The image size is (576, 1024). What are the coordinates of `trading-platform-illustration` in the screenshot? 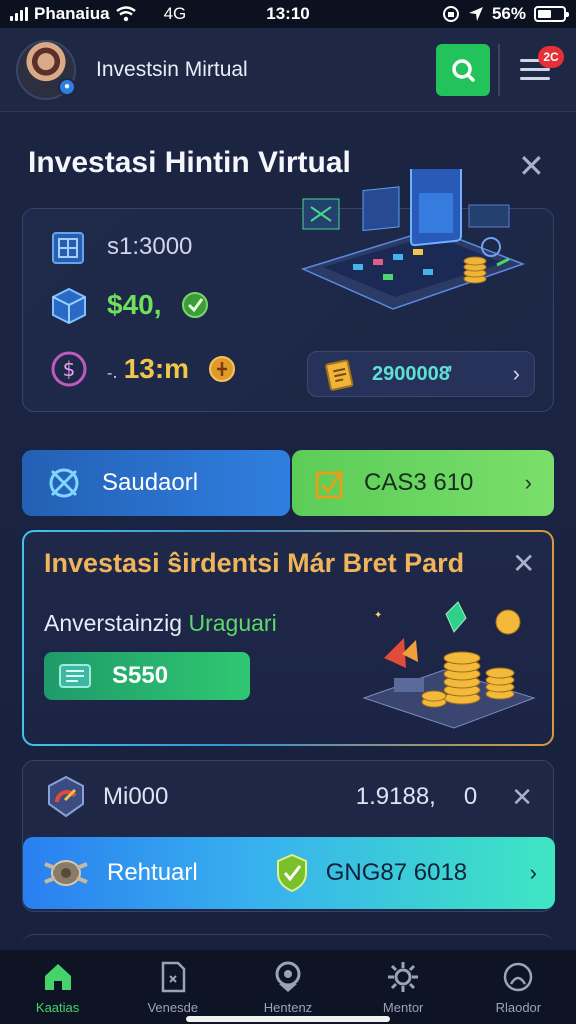 It's located at (413, 239).